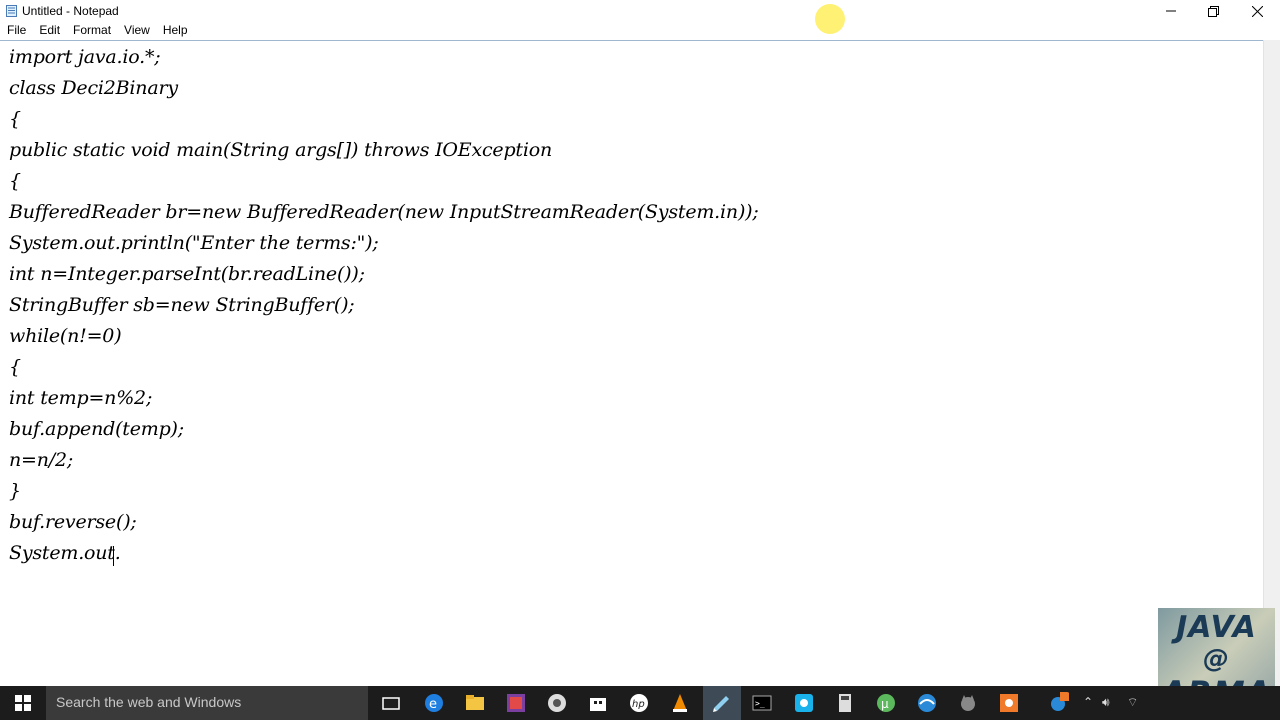 The height and width of the screenshot is (720, 1280). Describe the element at coordinates (721, 703) in the screenshot. I see `notepad-icon` at that location.